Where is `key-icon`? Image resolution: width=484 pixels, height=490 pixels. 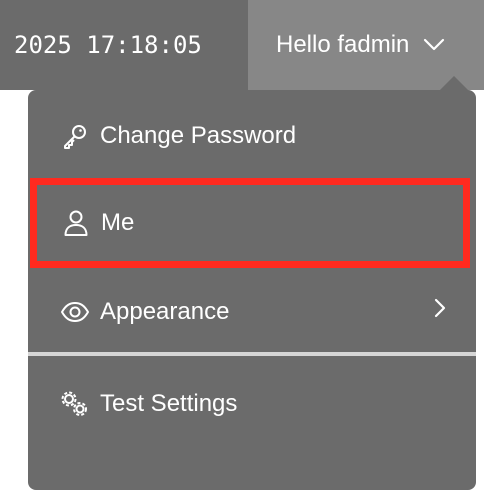 key-icon is located at coordinates (75, 136).